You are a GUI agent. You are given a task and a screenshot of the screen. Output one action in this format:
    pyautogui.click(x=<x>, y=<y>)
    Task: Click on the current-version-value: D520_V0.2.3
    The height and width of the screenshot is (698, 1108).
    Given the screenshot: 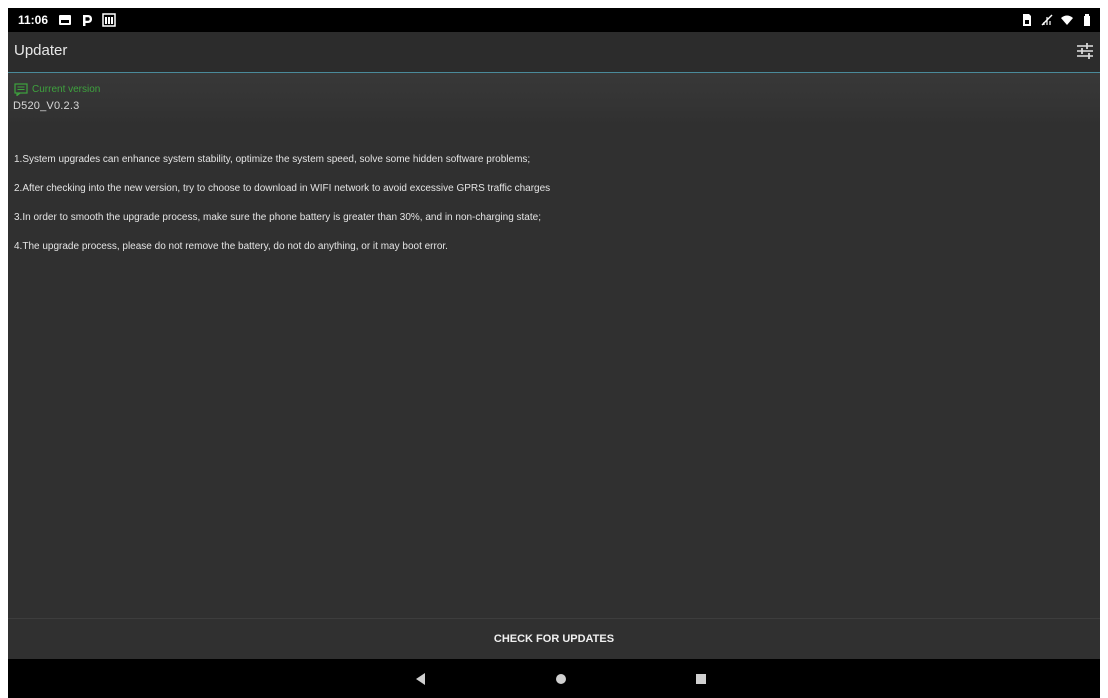 What is the action you would take?
    pyautogui.click(x=46, y=106)
    